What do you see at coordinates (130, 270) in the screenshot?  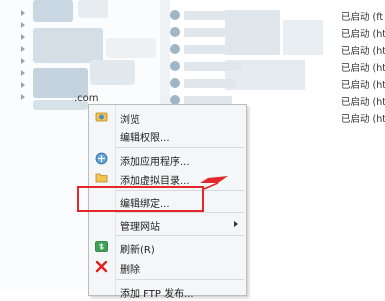 I see `menu-item-label: 删除` at bounding box center [130, 270].